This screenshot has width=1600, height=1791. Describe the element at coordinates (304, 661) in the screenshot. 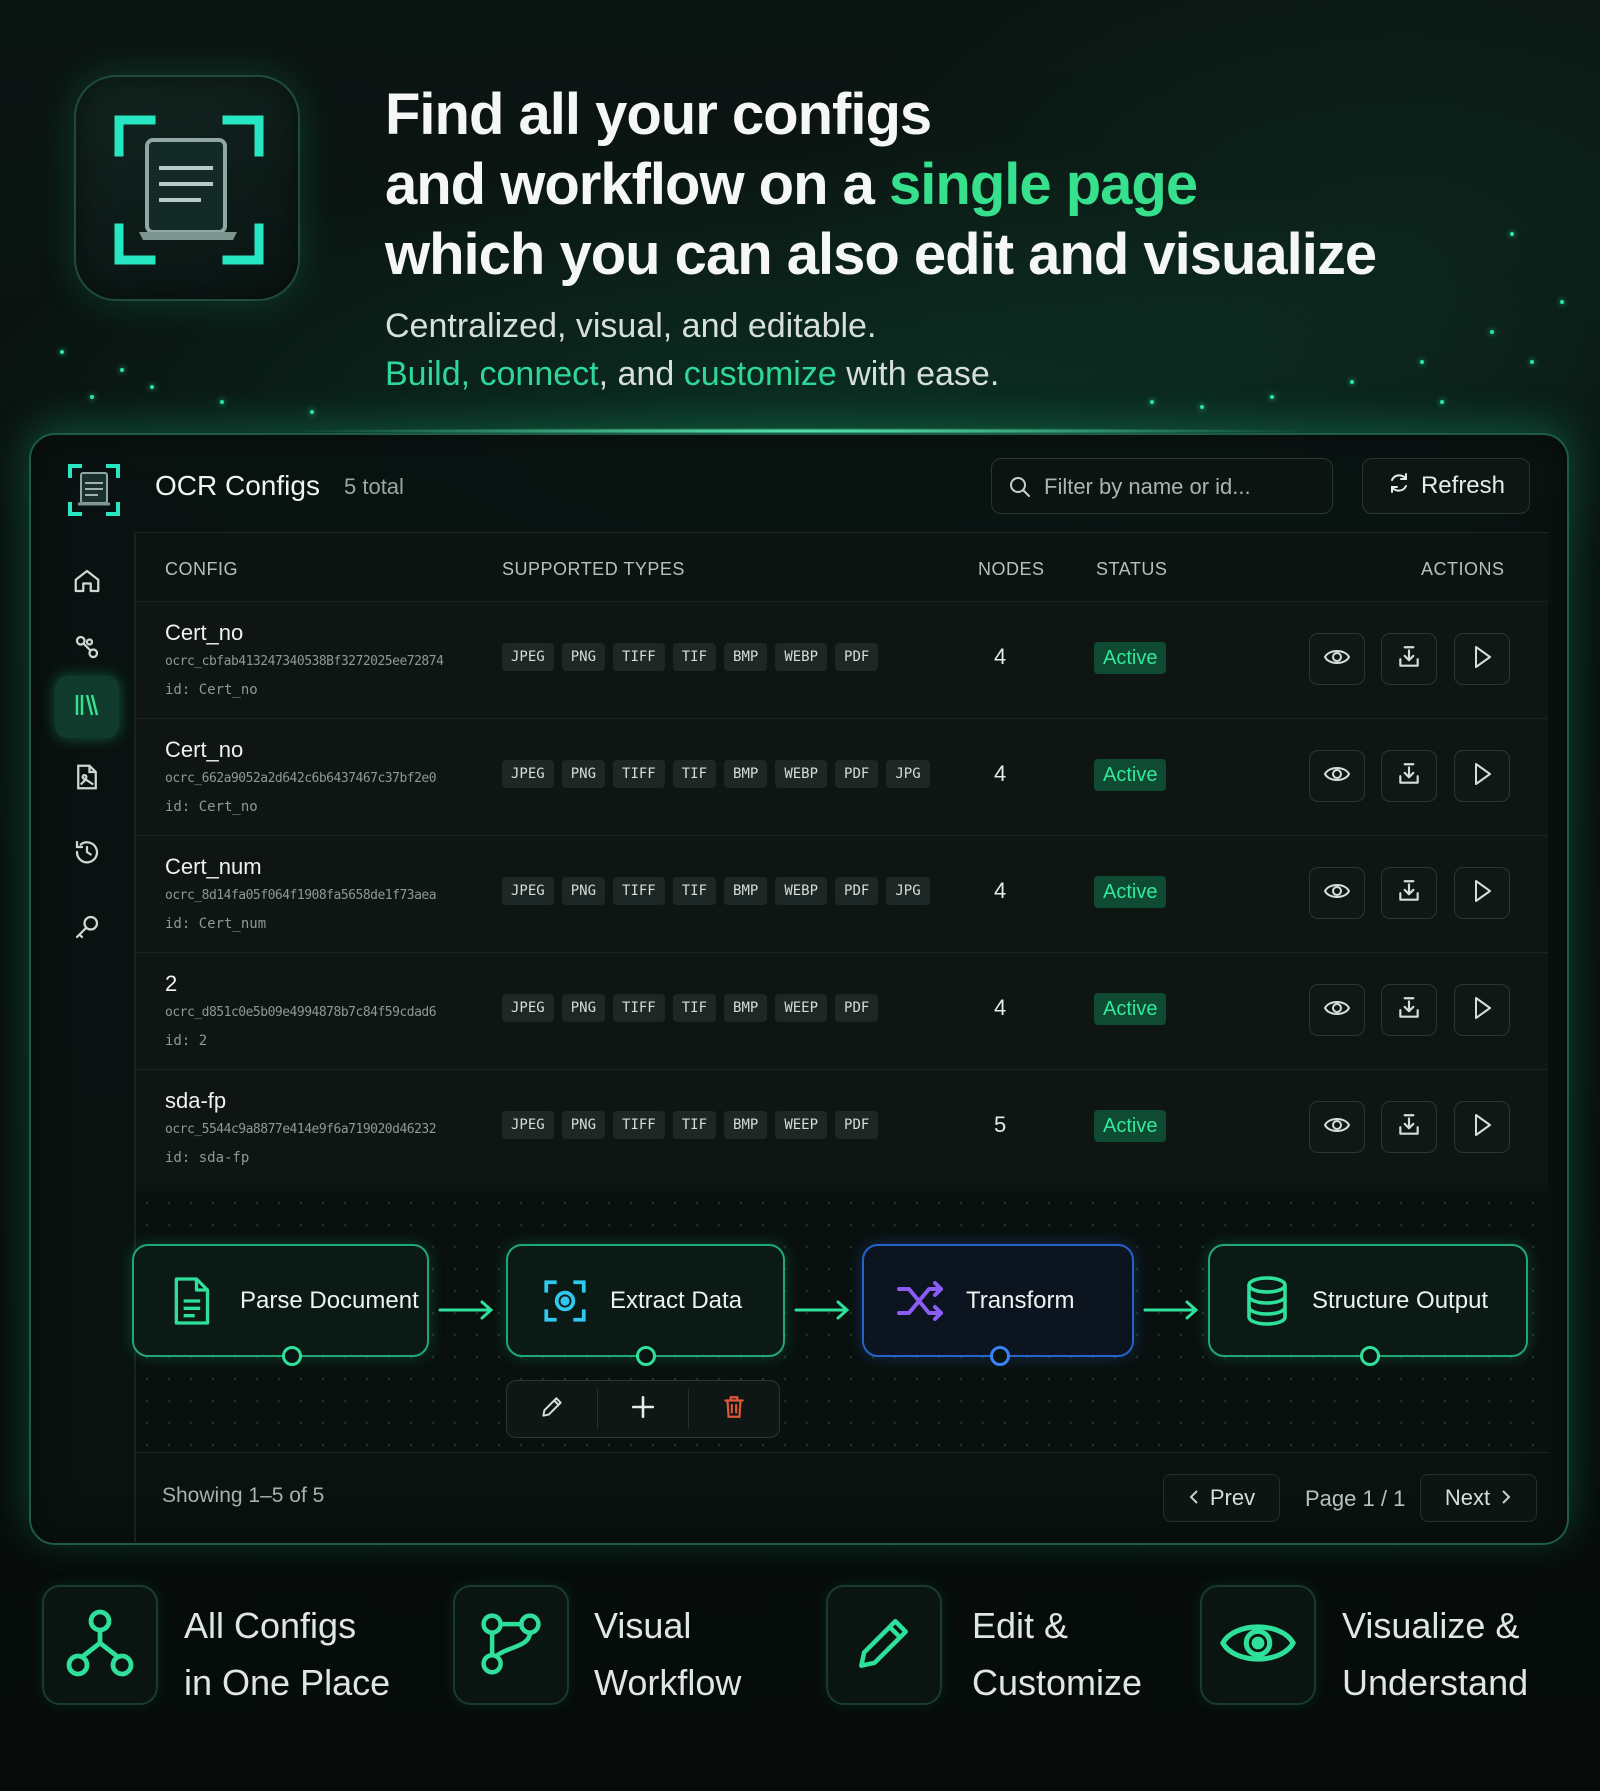

I see `config-ocr-id: ocrc_cbfab413247340538Bf3272025ee72874` at that location.